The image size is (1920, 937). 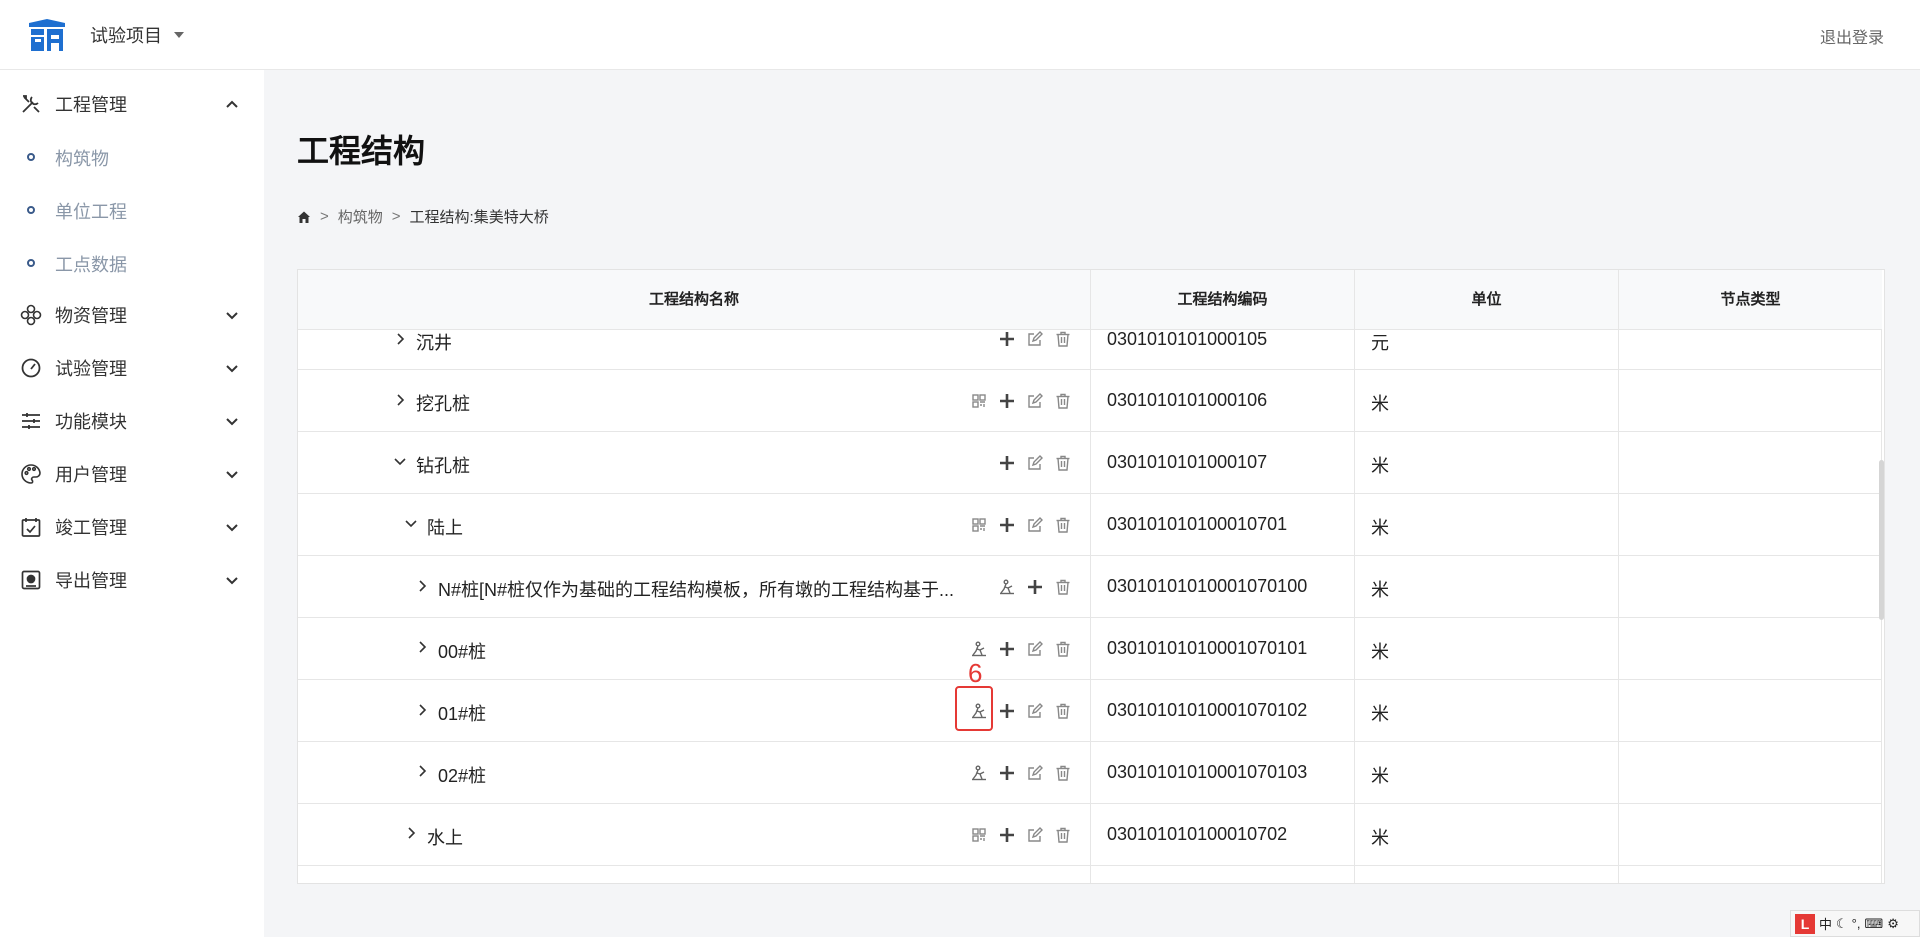 I want to click on keyboard-icon: ⌨, so click(x=1873, y=924).